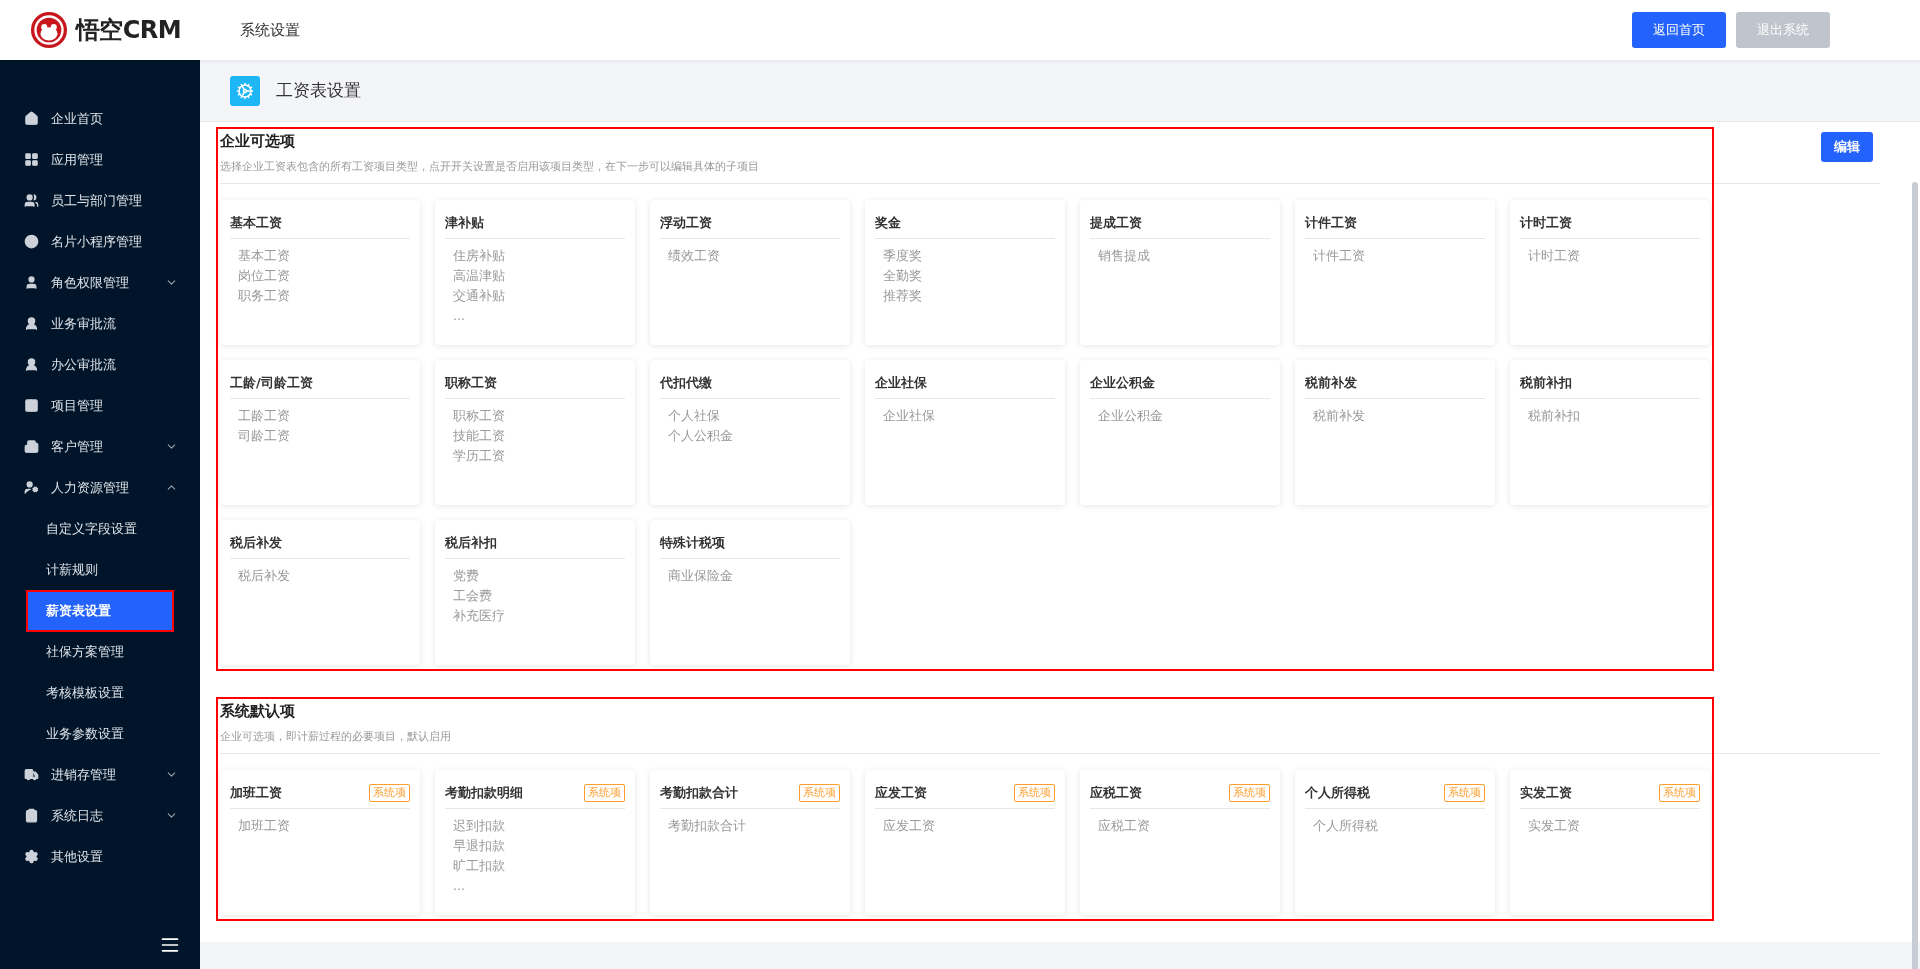 The image size is (1920, 969). Describe the element at coordinates (1331, 223) in the screenshot. I see `card-title: 计件工资` at that location.